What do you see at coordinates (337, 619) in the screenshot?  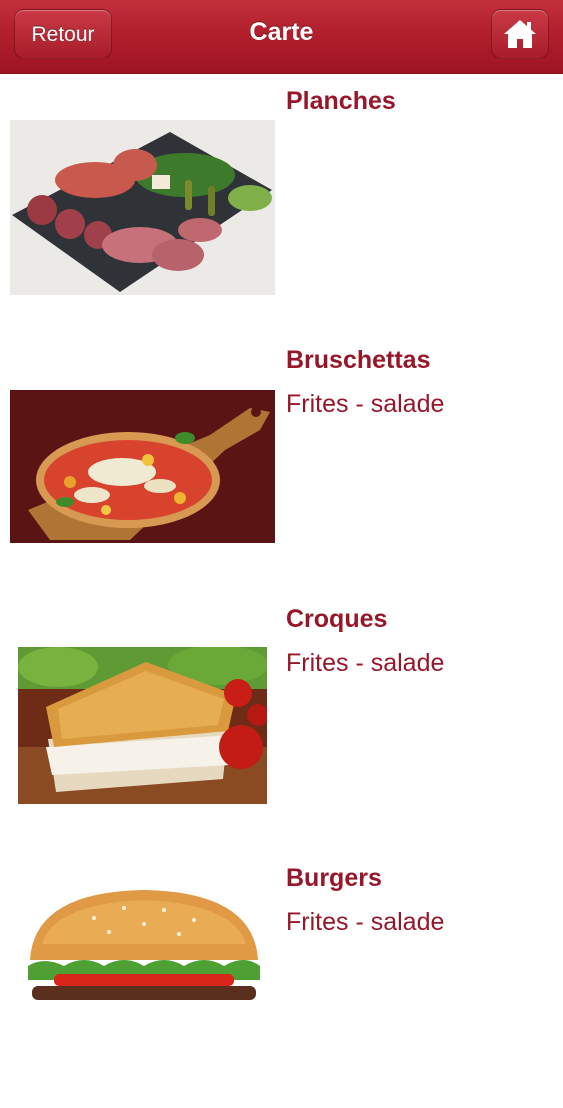 I see `menu-item-name: Croques` at bounding box center [337, 619].